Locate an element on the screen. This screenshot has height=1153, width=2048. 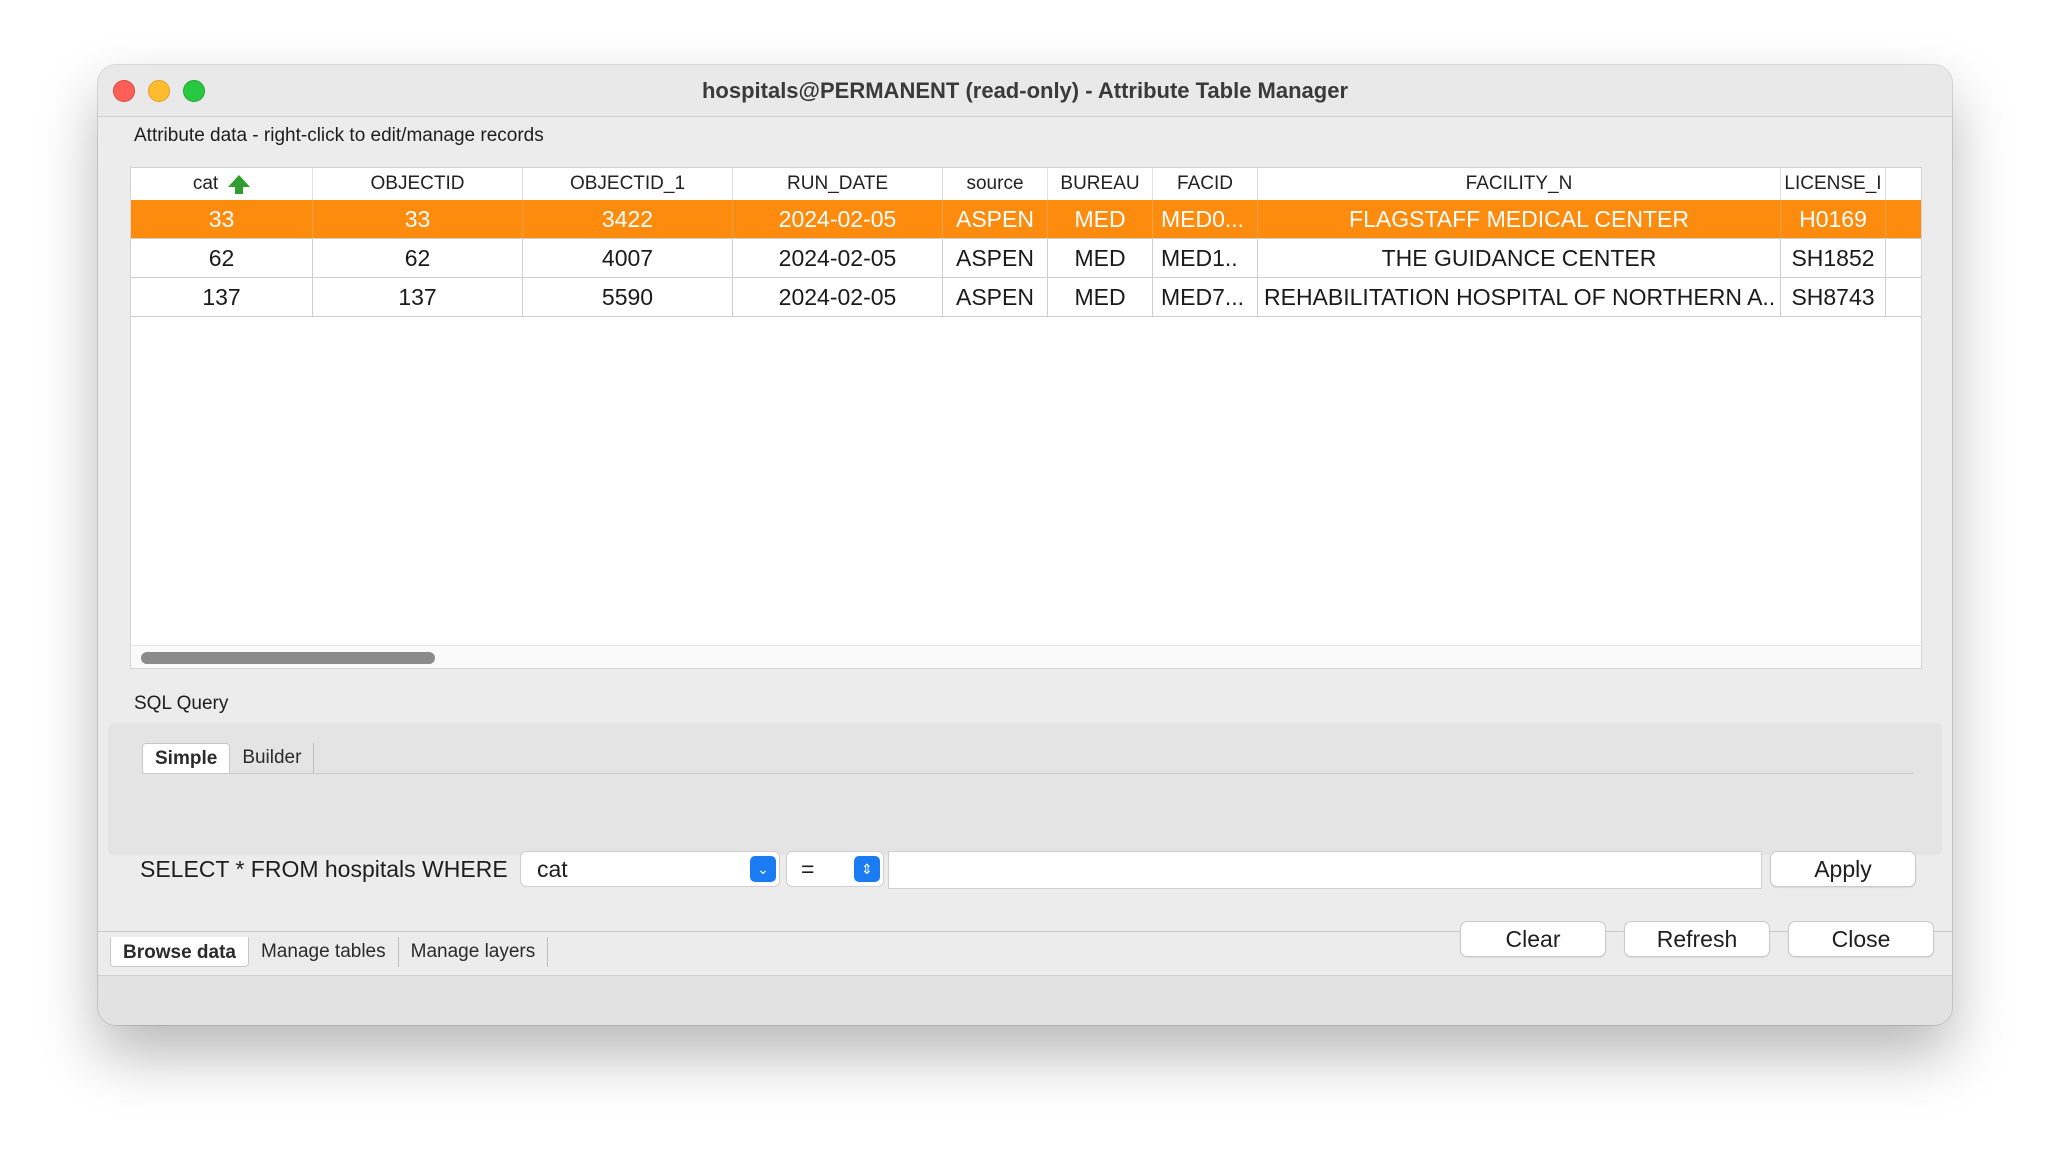
up-down-chevron-icon: ⇕ is located at coordinates (867, 869).